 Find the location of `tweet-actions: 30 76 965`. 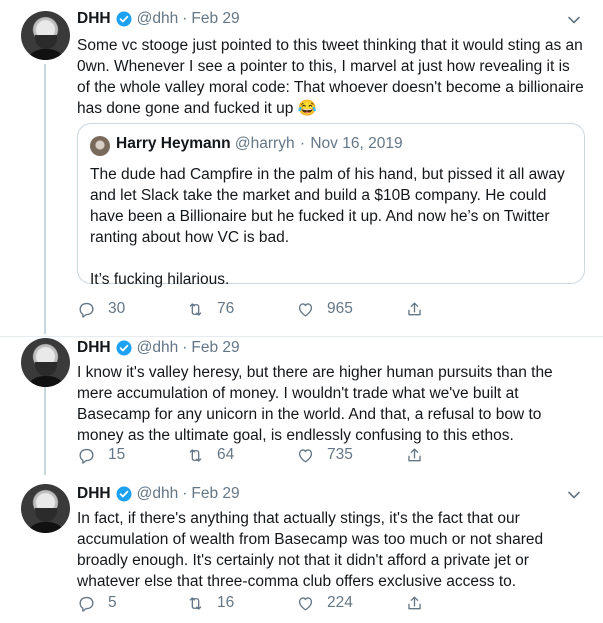

tweet-actions: 30 76 965 is located at coordinates (297, 309).